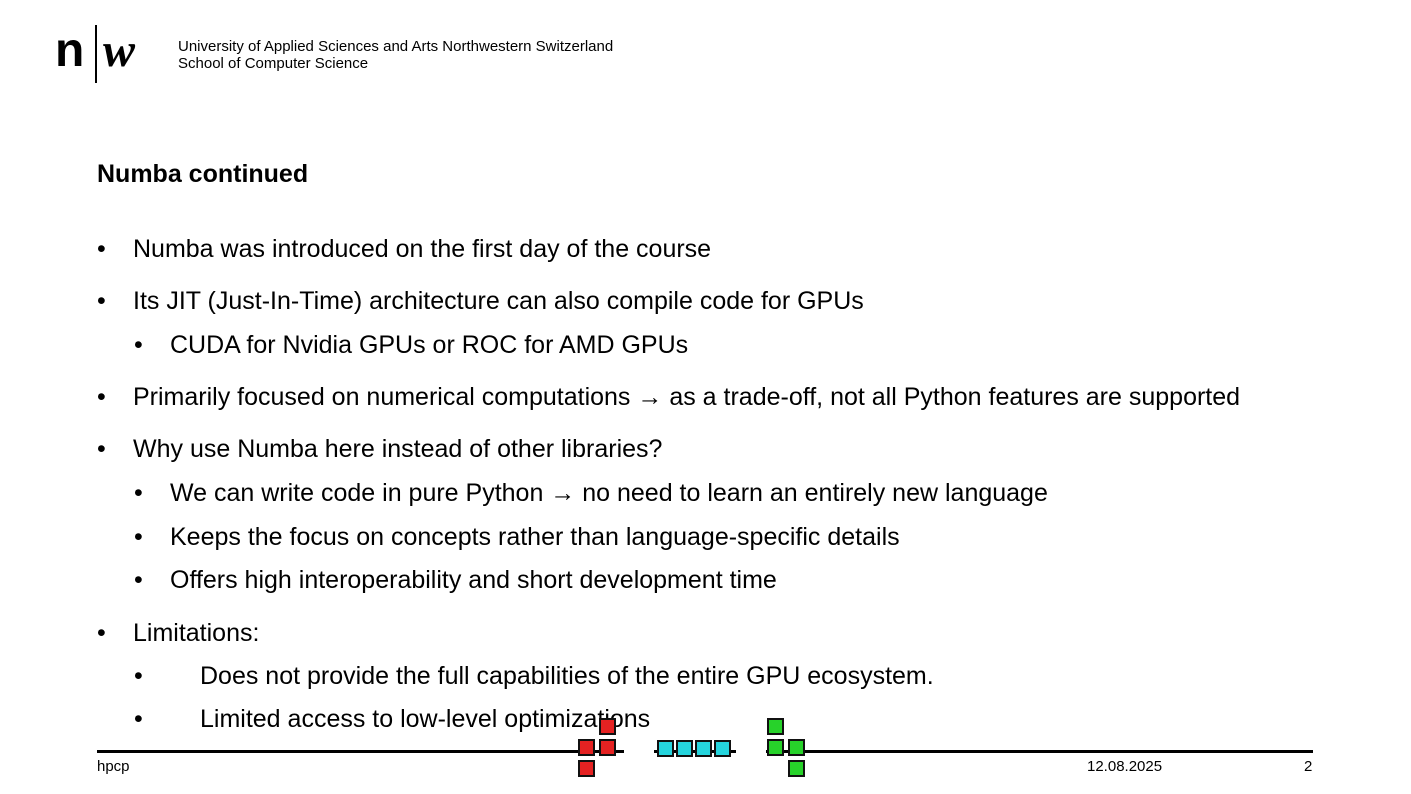  I want to click on institution-line-2: School of Computer Science, so click(273, 63).